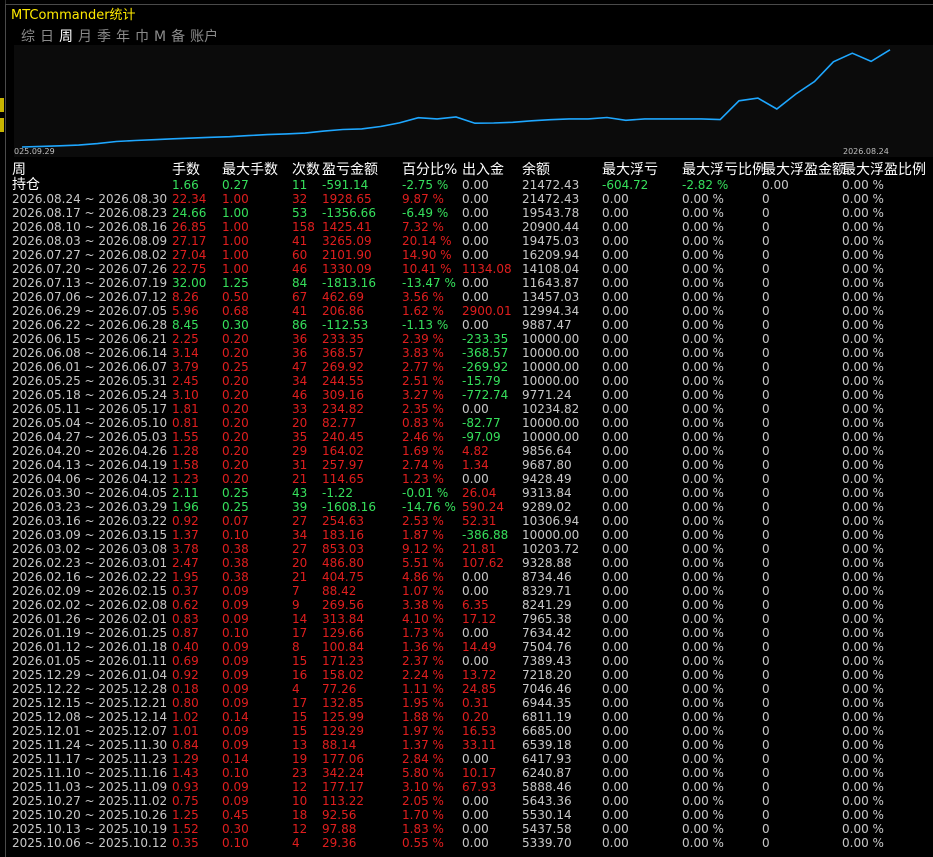 This screenshot has height=857, width=933. Describe the element at coordinates (475, 829) in the screenshot. I see `flow-cell: 0.00` at that location.